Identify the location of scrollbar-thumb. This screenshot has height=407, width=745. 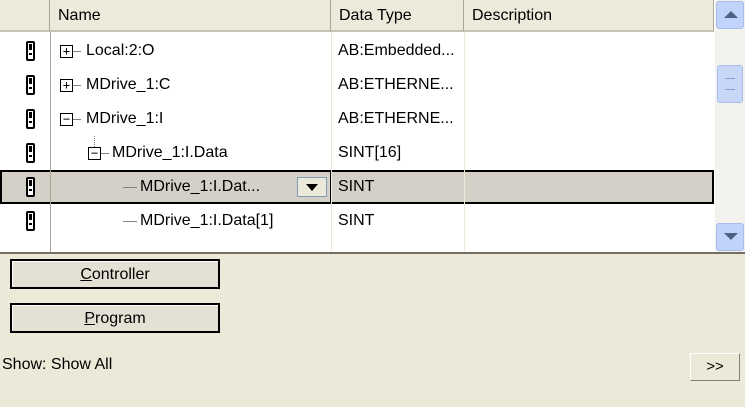
(730, 84).